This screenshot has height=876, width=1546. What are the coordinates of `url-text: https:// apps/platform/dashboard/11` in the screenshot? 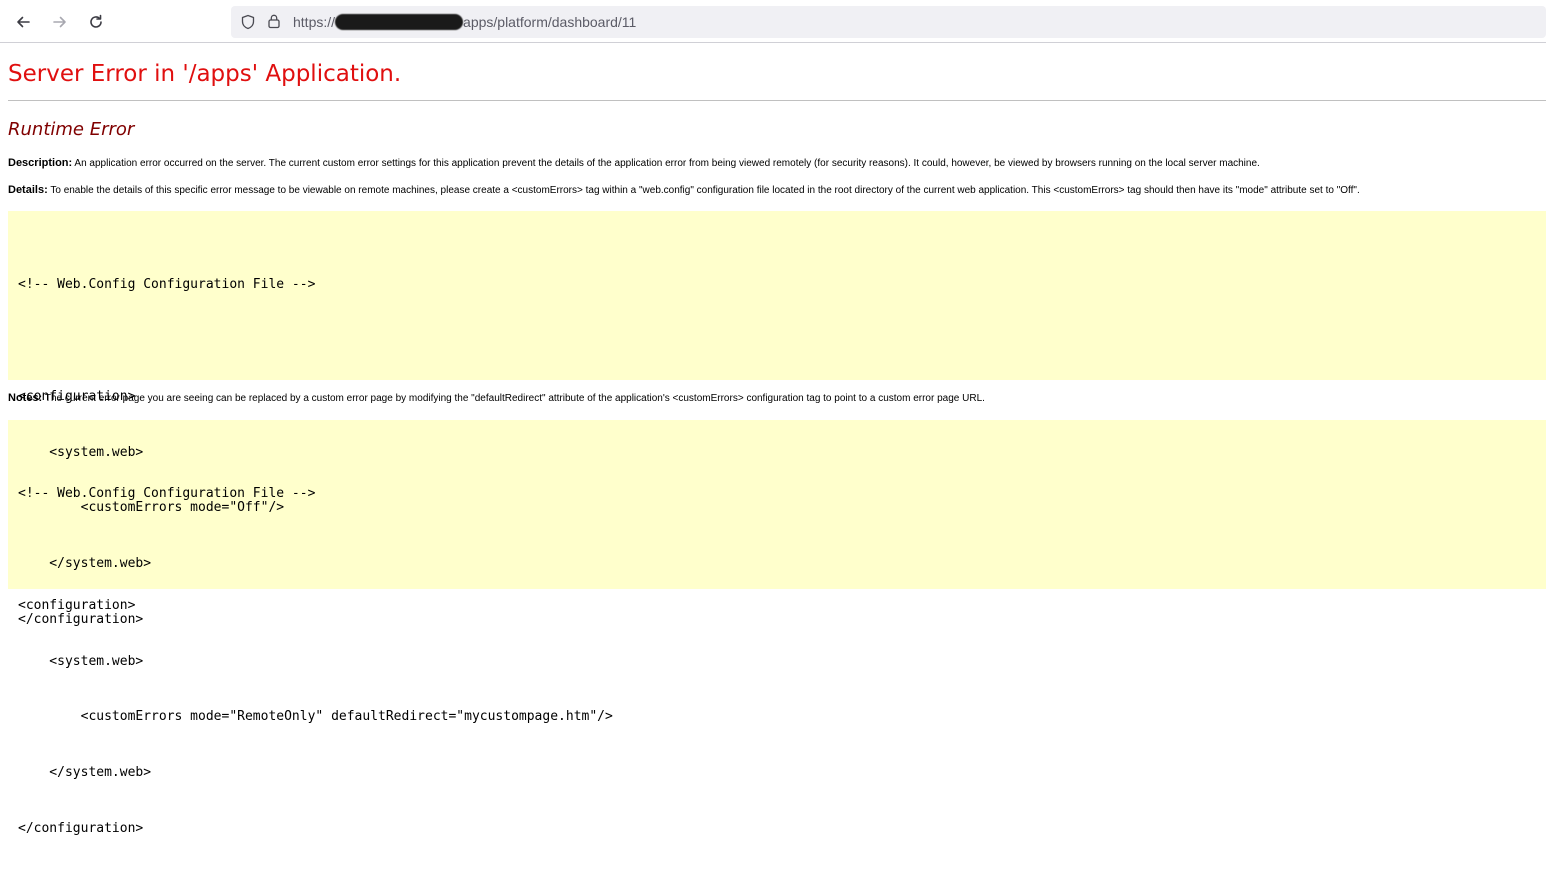 It's located at (464, 22).